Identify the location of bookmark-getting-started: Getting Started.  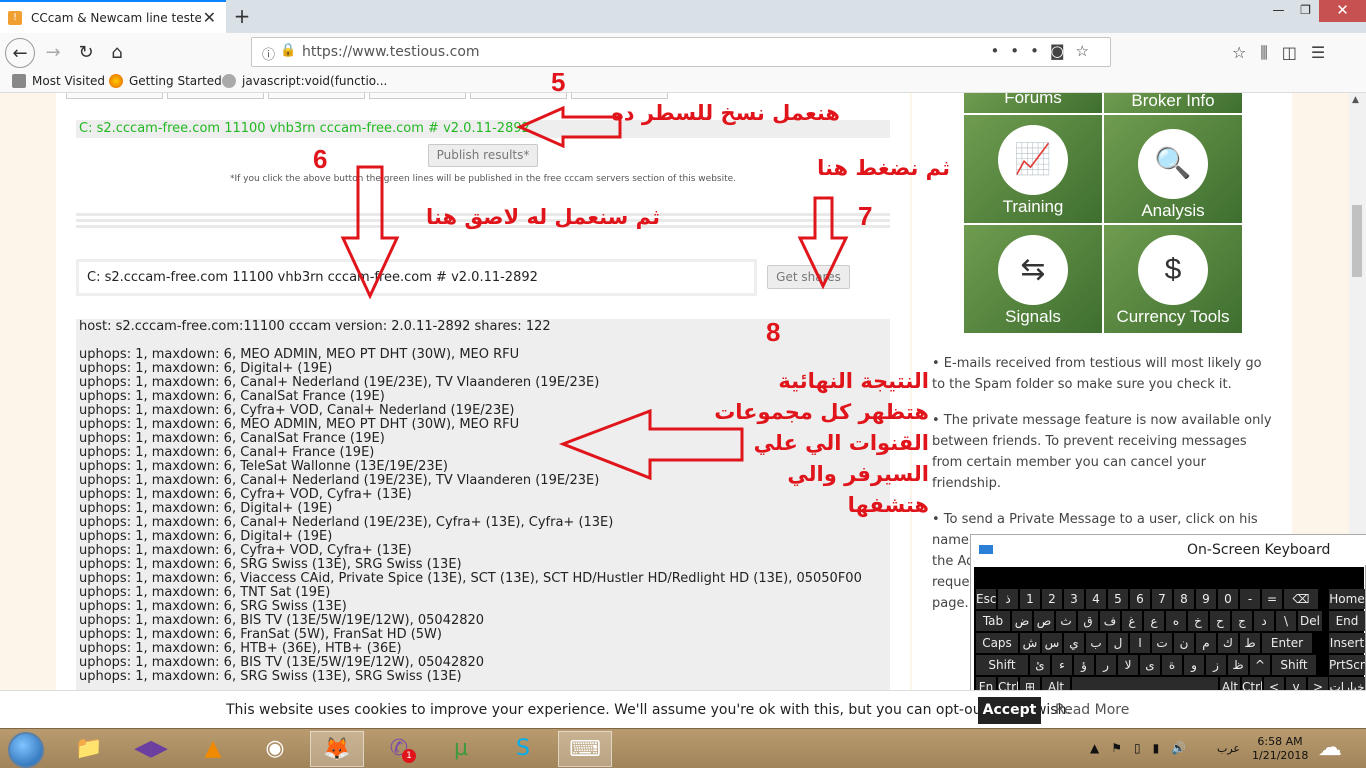
(165, 81).